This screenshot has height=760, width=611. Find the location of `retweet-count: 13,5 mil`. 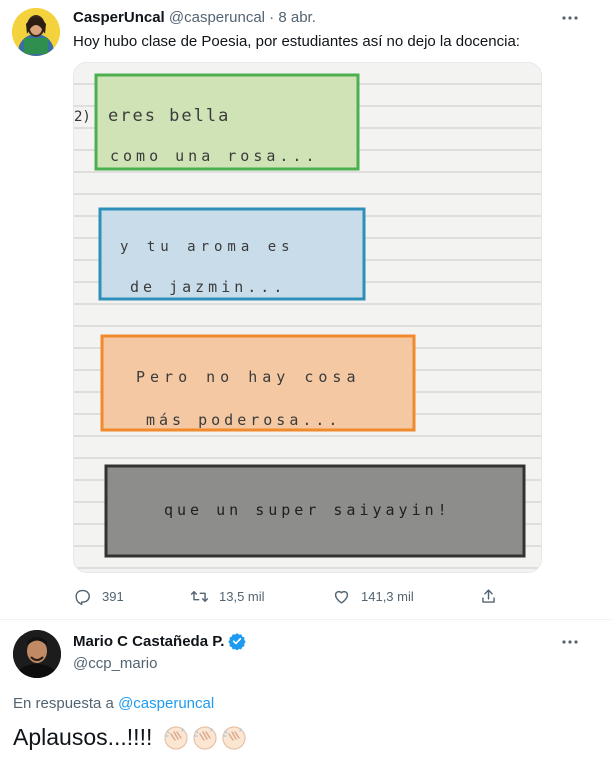

retweet-count: 13,5 mil is located at coordinates (242, 596).